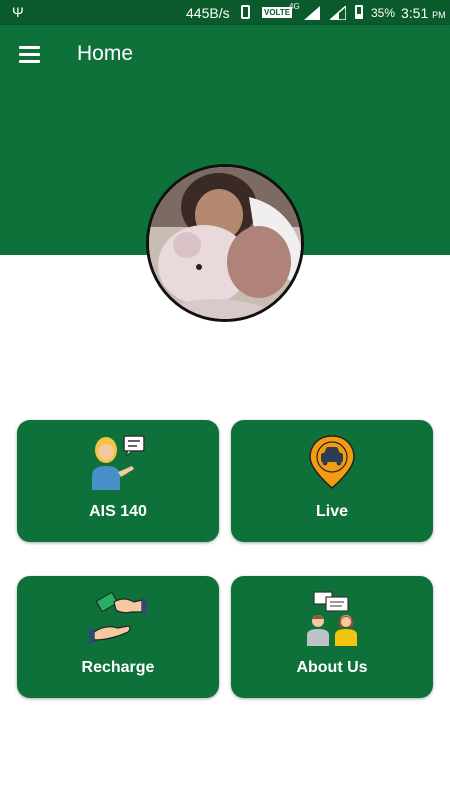 This screenshot has height=800, width=450. Describe the element at coordinates (29, 54) in the screenshot. I see `menu-icon` at that location.